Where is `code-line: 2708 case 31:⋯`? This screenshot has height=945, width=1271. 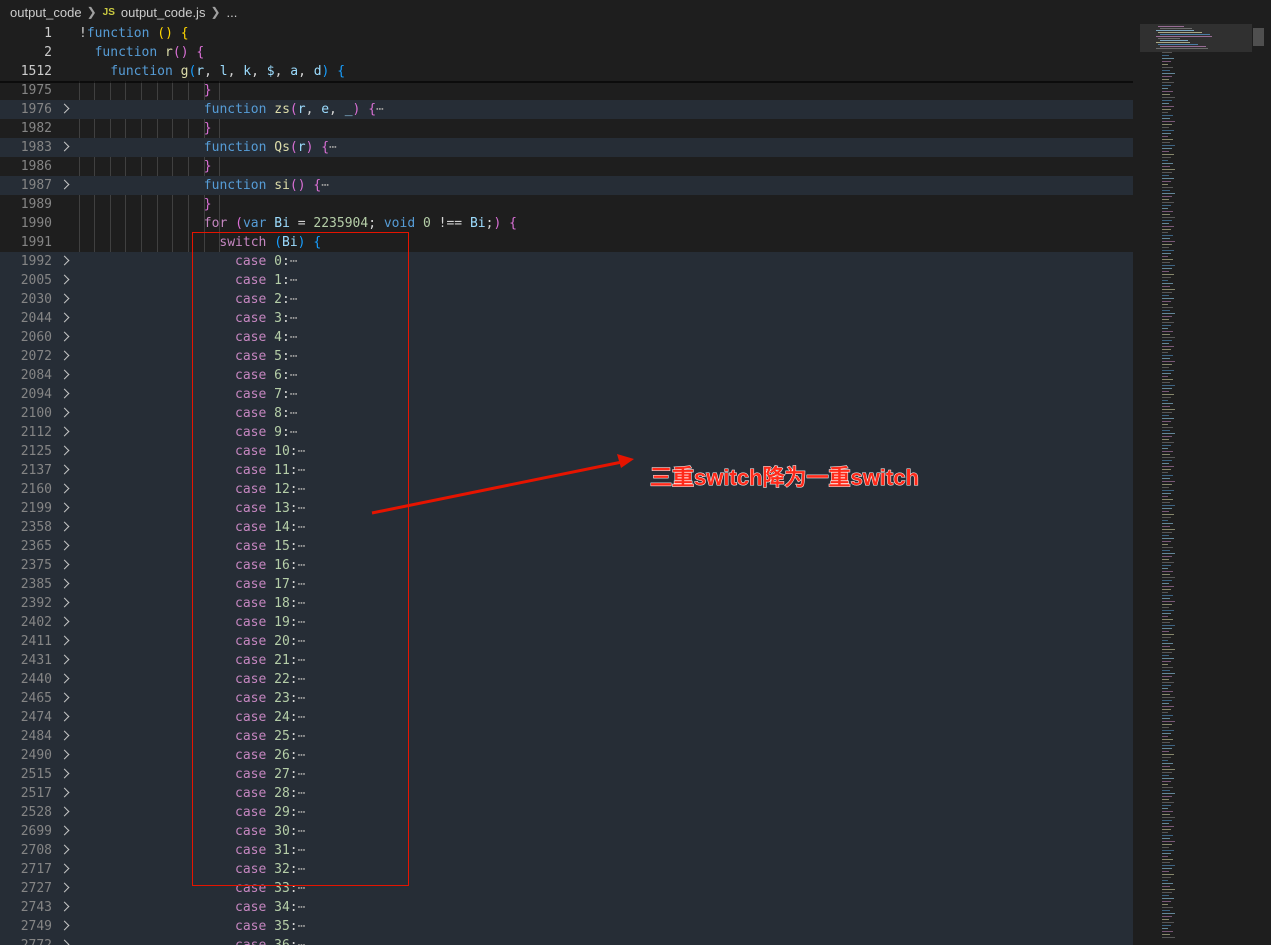 code-line: 2708 case 31:⋯ is located at coordinates (566, 850).